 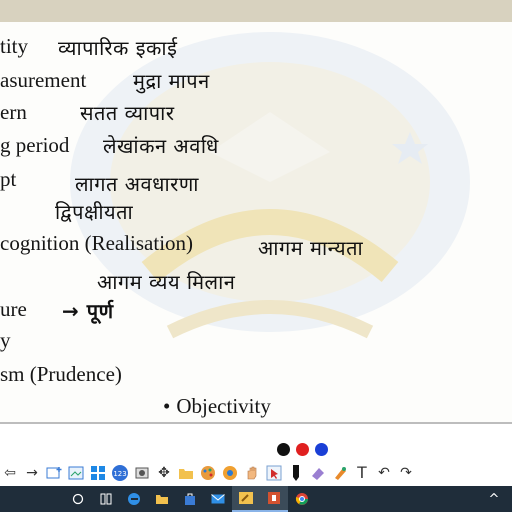 What do you see at coordinates (252, 473) in the screenshot?
I see `hand-icon` at bounding box center [252, 473].